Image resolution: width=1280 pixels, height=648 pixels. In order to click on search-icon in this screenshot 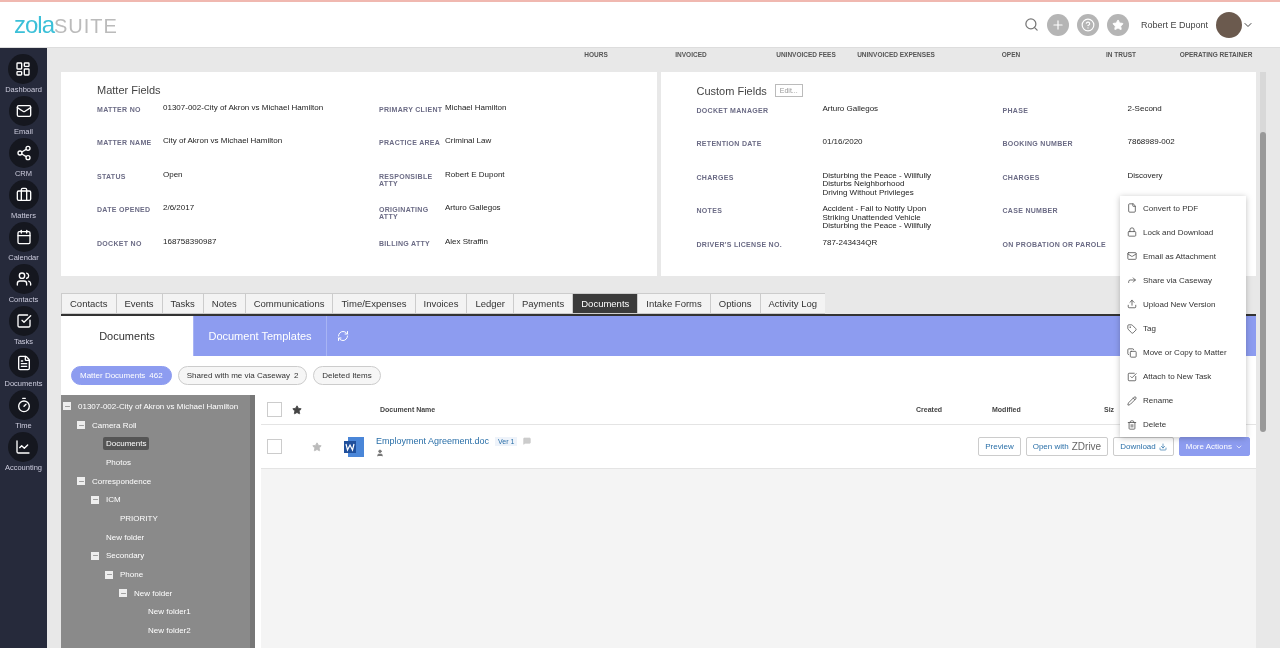, I will do `click(1031, 24)`.